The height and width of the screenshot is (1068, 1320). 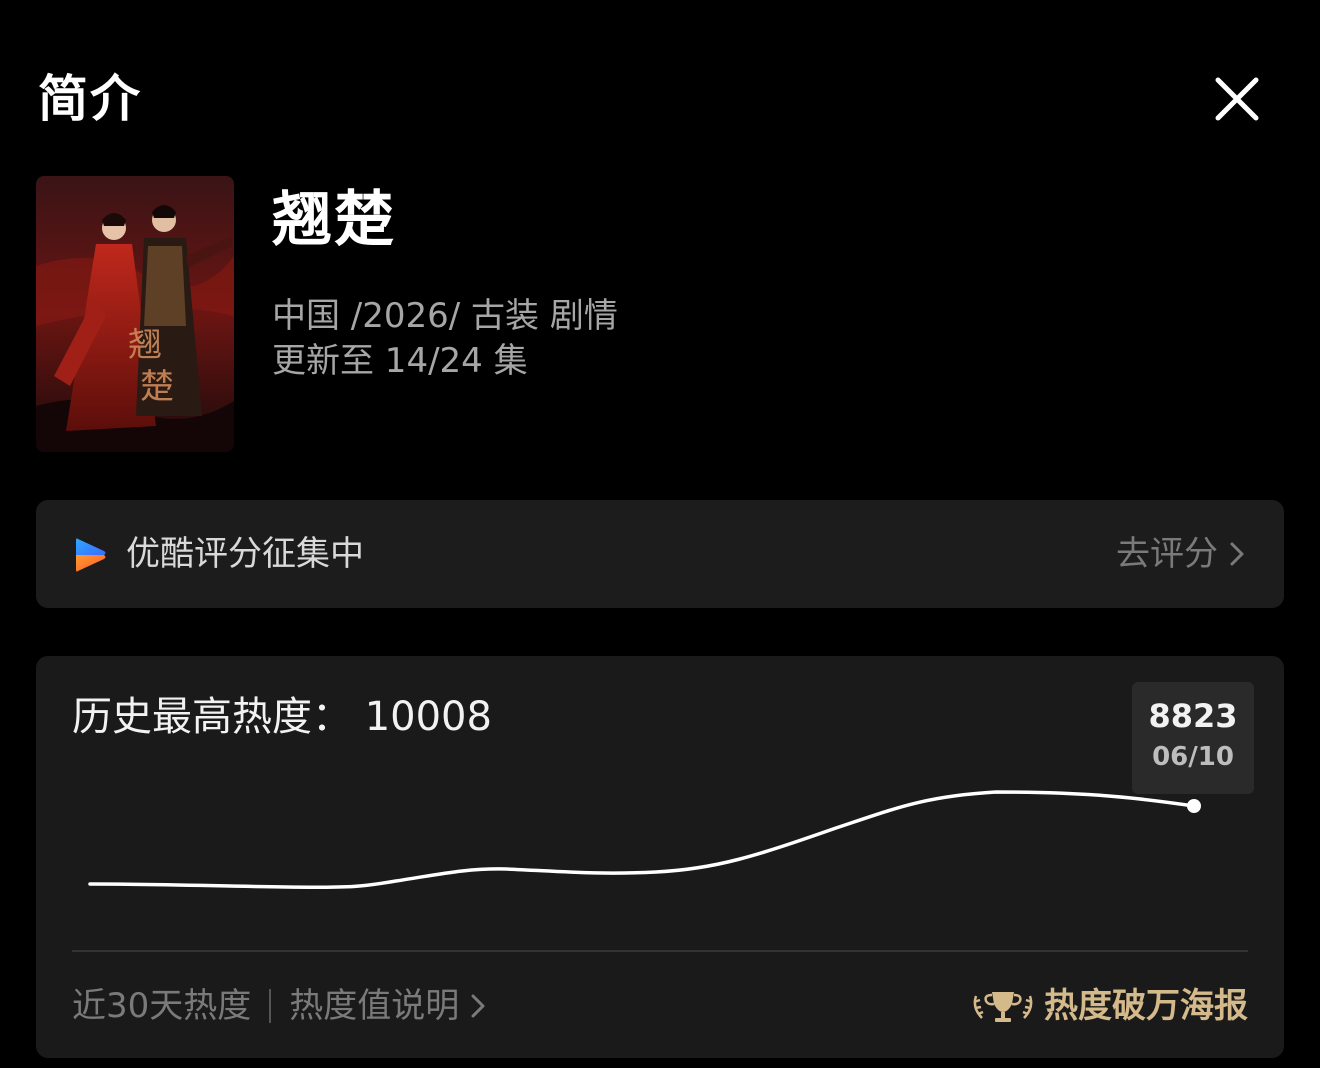 What do you see at coordinates (1003, 1007) in the screenshot?
I see `trophy-icon` at bounding box center [1003, 1007].